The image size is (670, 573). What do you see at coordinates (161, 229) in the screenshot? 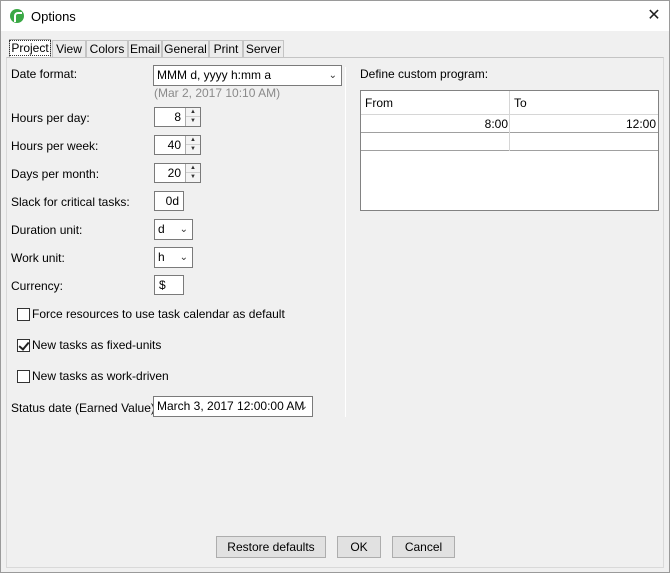
I see `duration-unit-value: d` at bounding box center [161, 229].